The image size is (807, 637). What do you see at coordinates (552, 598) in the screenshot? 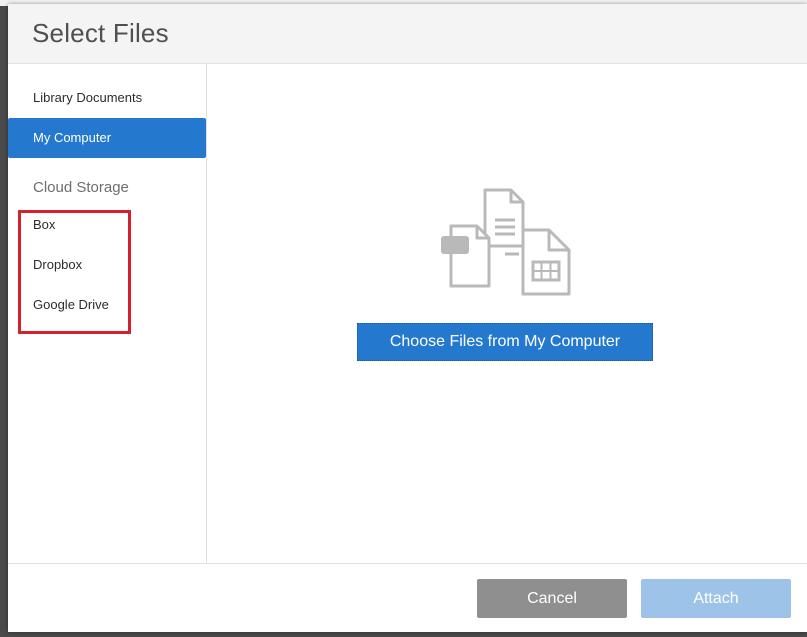
I see `cancel-button: Cancel` at bounding box center [552, 598].